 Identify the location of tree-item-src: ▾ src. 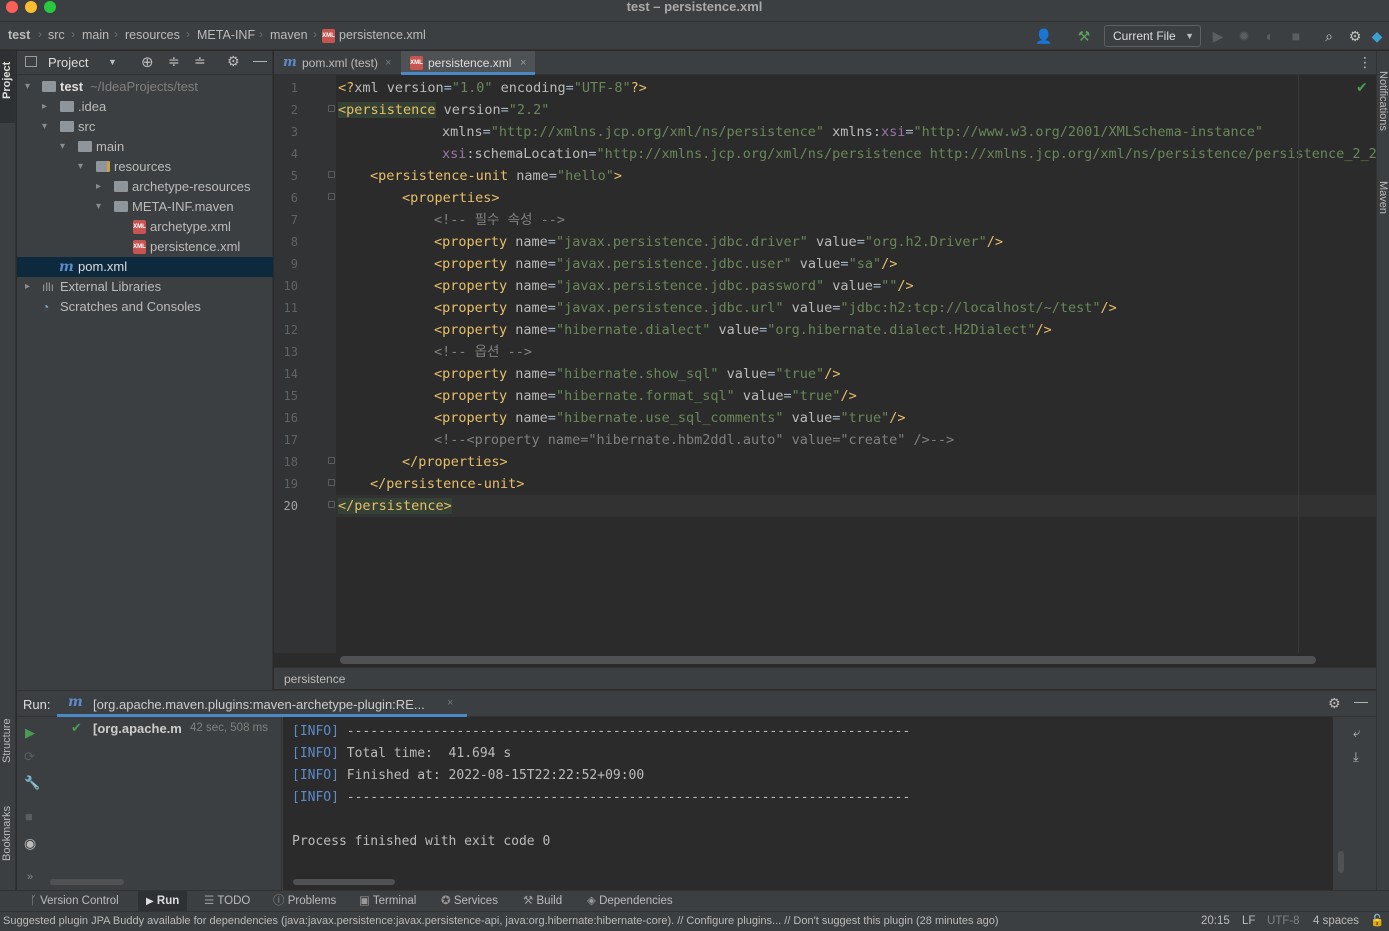
(145, 127).